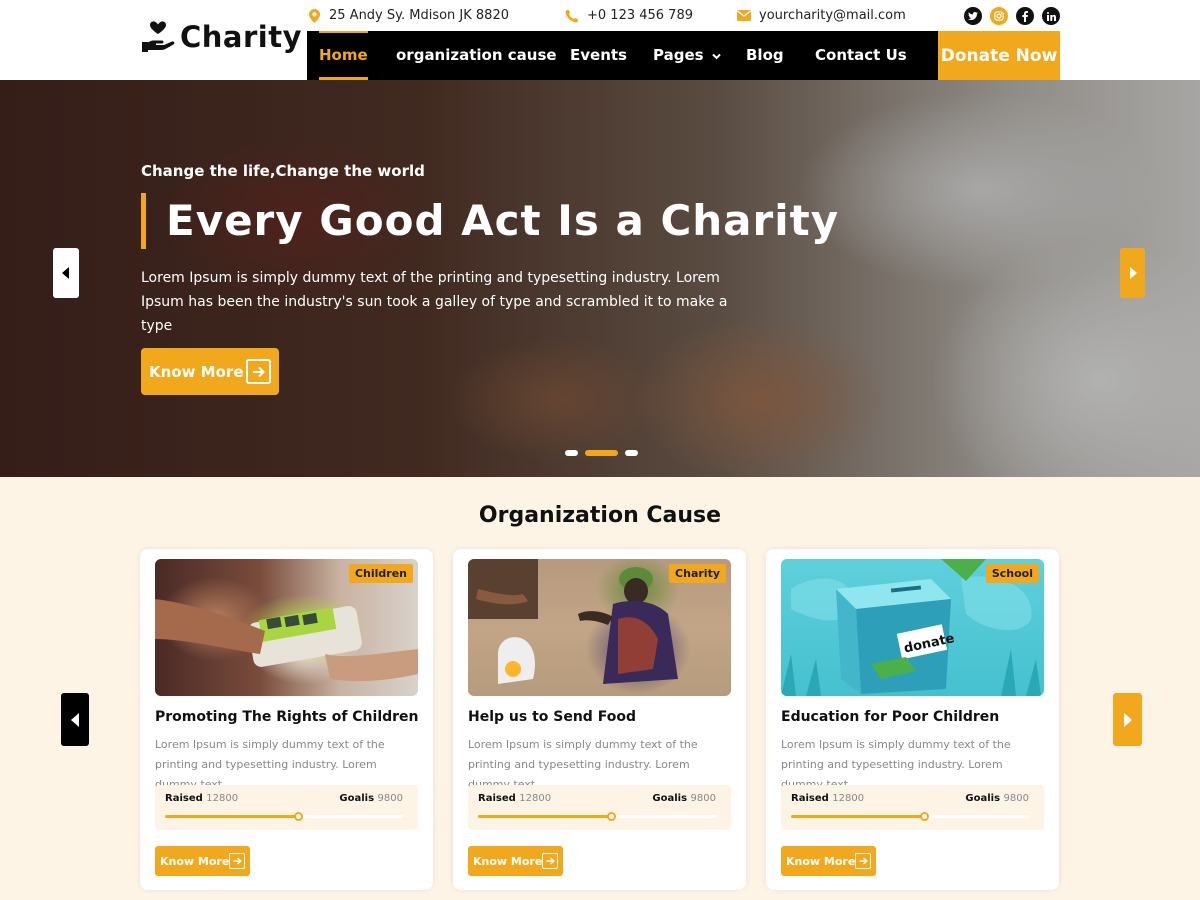 This screenshot has width=1200, height=900. I want to click on causes-prev-button, so click(75, 719).